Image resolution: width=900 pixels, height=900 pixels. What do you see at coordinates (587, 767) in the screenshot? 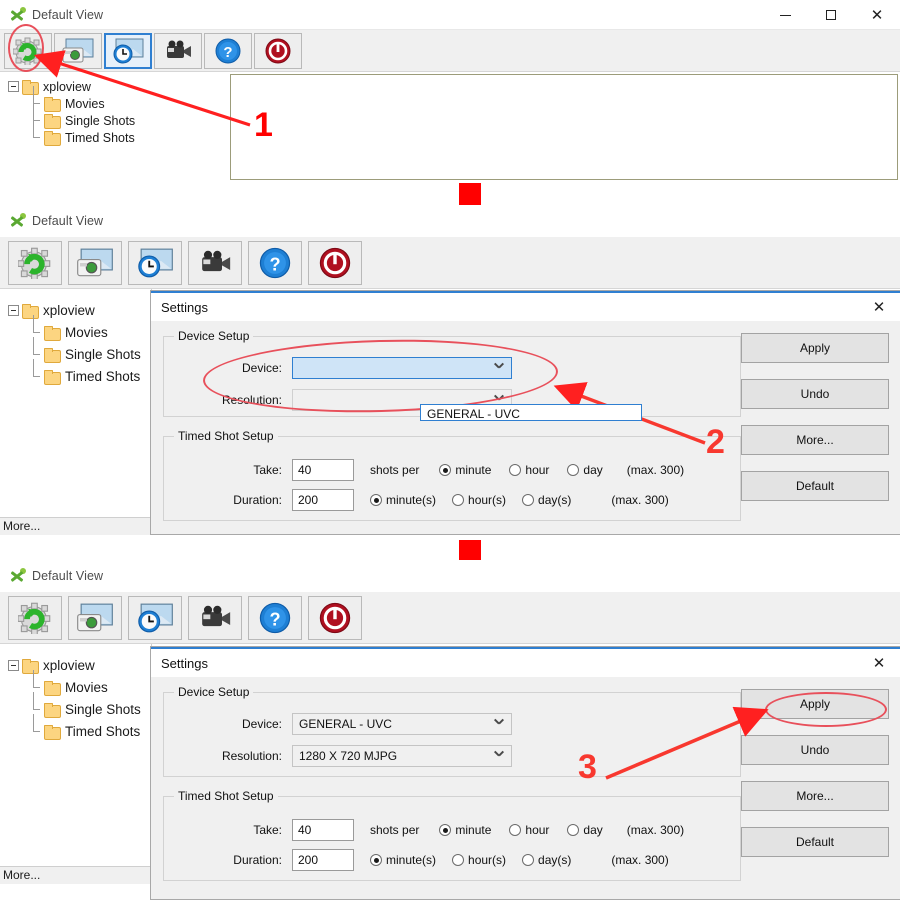
I see `annotation-step-3: 3` at bounding box center [587, 767].